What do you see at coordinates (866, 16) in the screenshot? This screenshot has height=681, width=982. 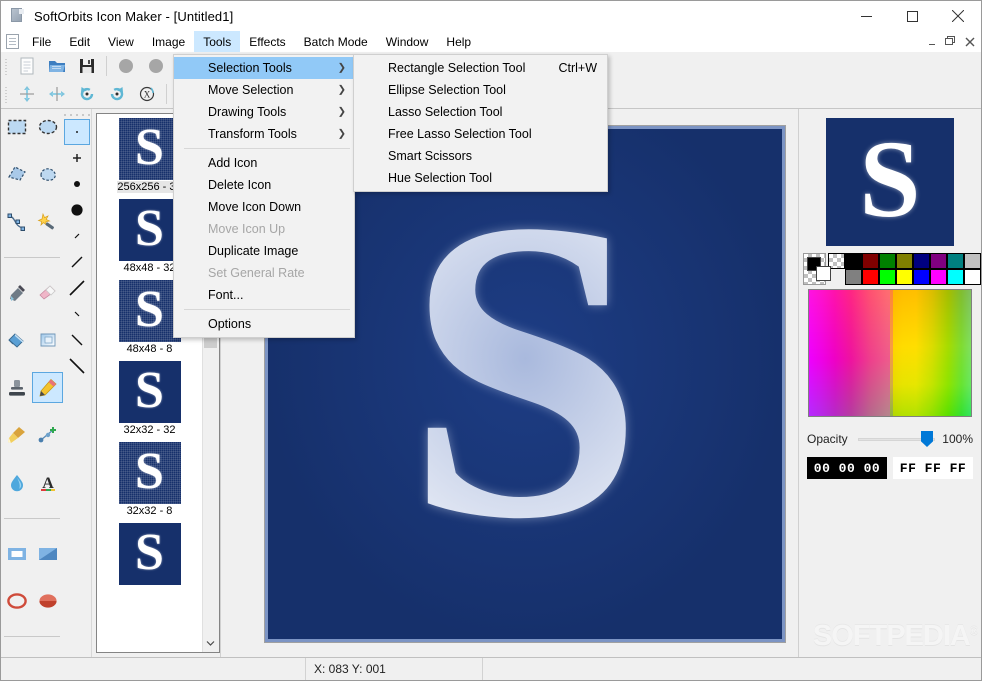 I see `minimize-button` at bounding box center [866, 16].